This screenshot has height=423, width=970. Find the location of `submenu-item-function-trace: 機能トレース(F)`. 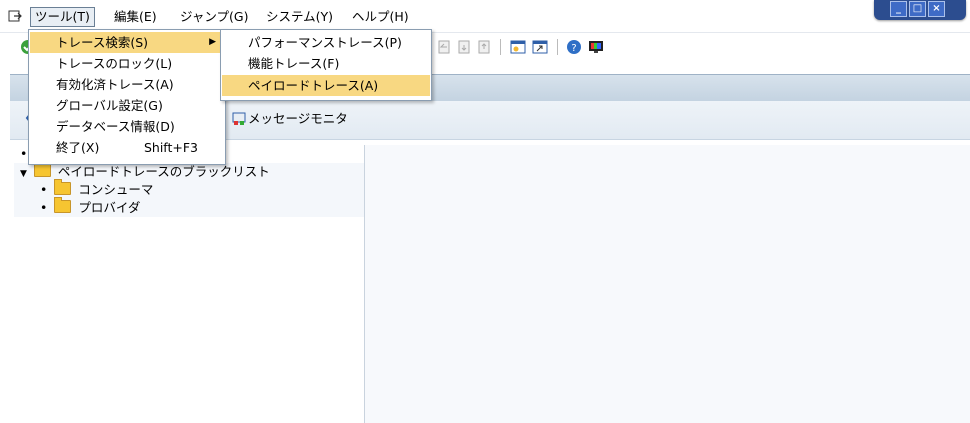

submenu-item-function-trace: 機能トレース(F) is located at coordinates (326, 63).